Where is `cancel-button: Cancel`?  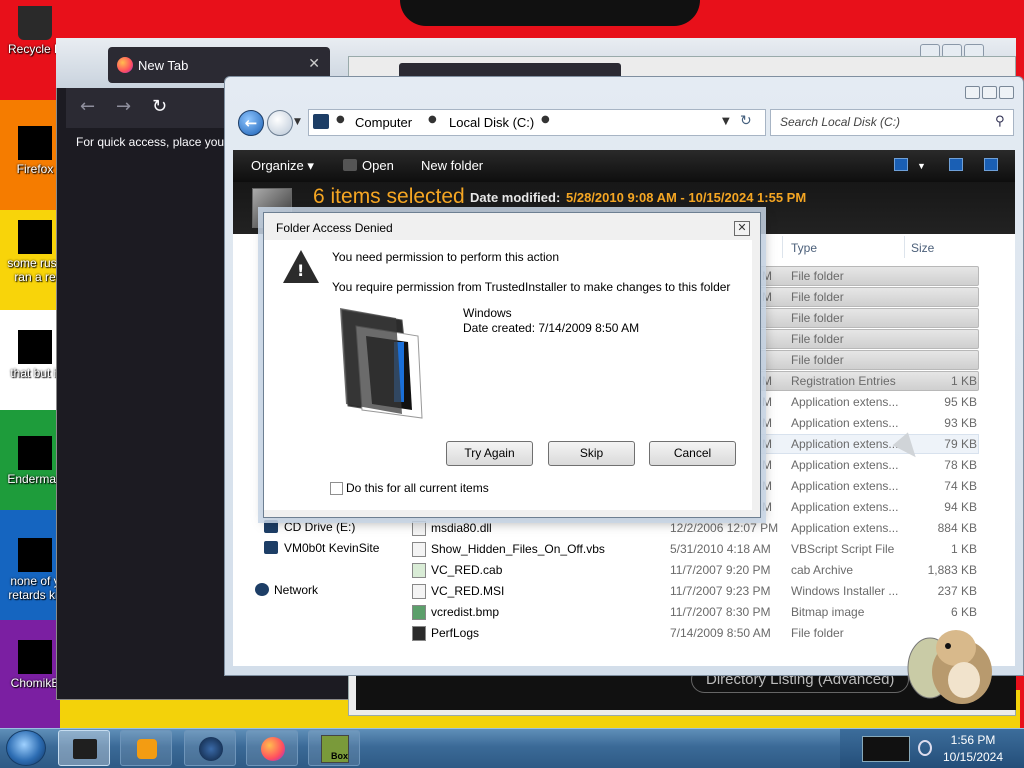
cancel-button: Cancel is located at coordinates (692, 453).